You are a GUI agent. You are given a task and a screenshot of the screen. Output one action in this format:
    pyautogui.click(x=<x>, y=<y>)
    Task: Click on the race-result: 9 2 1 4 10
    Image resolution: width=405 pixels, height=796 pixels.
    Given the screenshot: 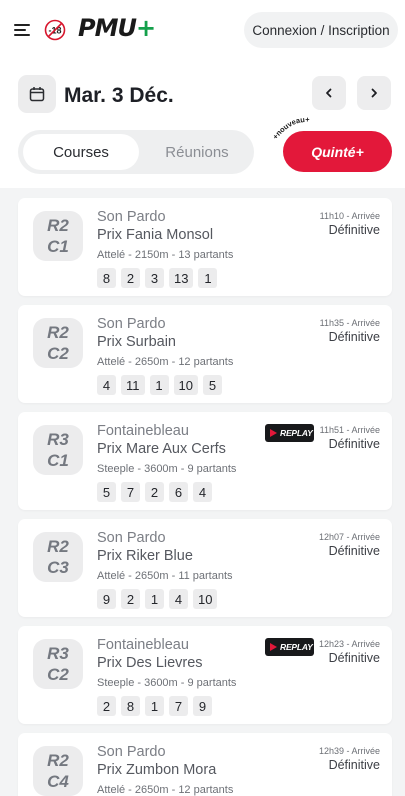 What is the action you would take?
    pyautogui.click(x=157, y=599)
    